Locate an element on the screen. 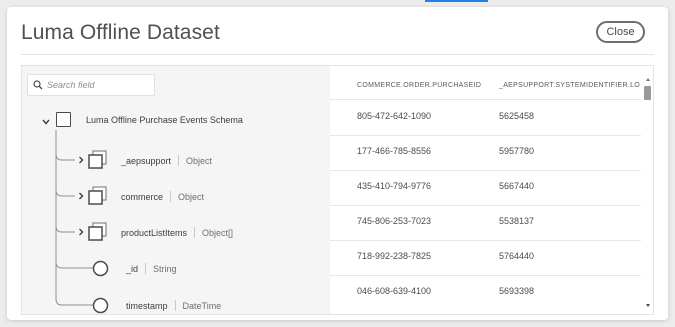 Image resolution: width=675 pixels, height=327 pixels. column-header-purchaseid: COMMERCE.ORDER.PURCHASEID is located at coordinates (419, 85).